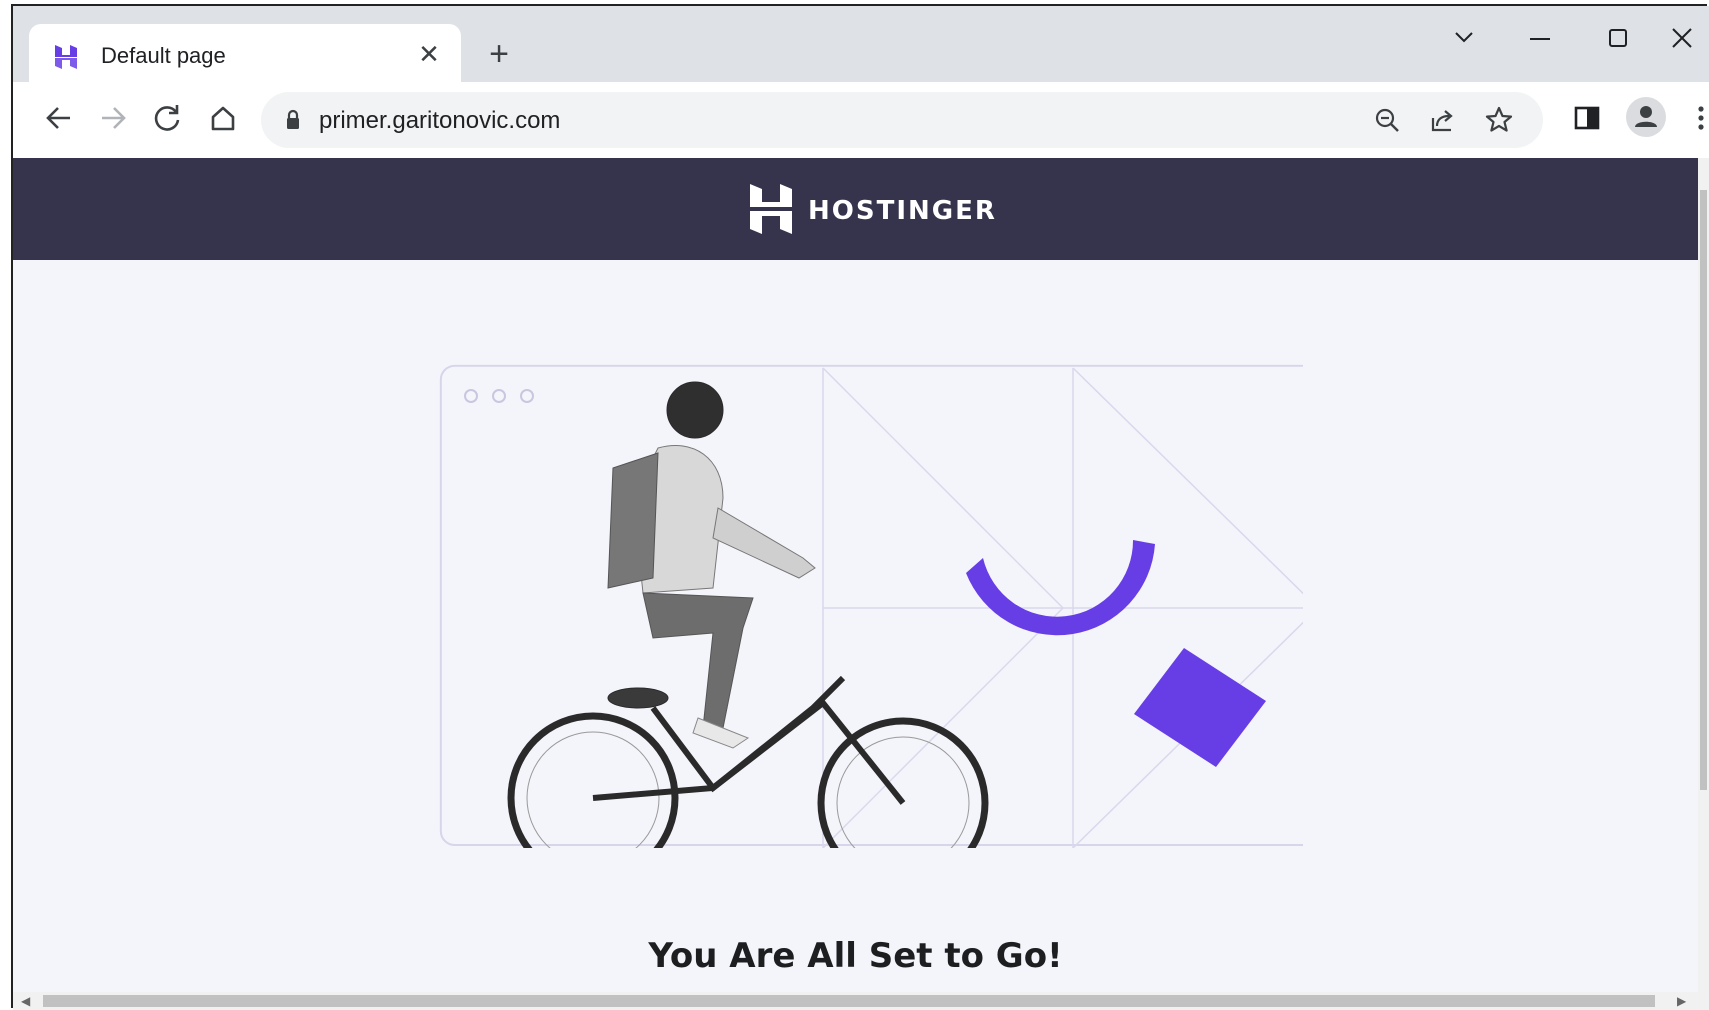 Image resolution: width=1709 pixels, height=1010 pixels. What do you see at coordinates (771, 209) in the screenshot?
I see `hostinger-logo-icon` at bounding box center [771, 209].